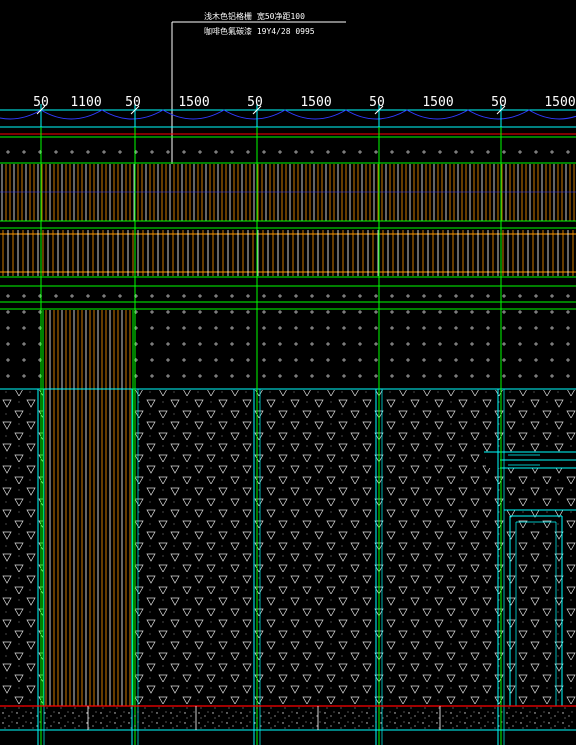 This screenshot has width=576, height=745. I want to click on dimension-label: 1100, so click(85, 102).